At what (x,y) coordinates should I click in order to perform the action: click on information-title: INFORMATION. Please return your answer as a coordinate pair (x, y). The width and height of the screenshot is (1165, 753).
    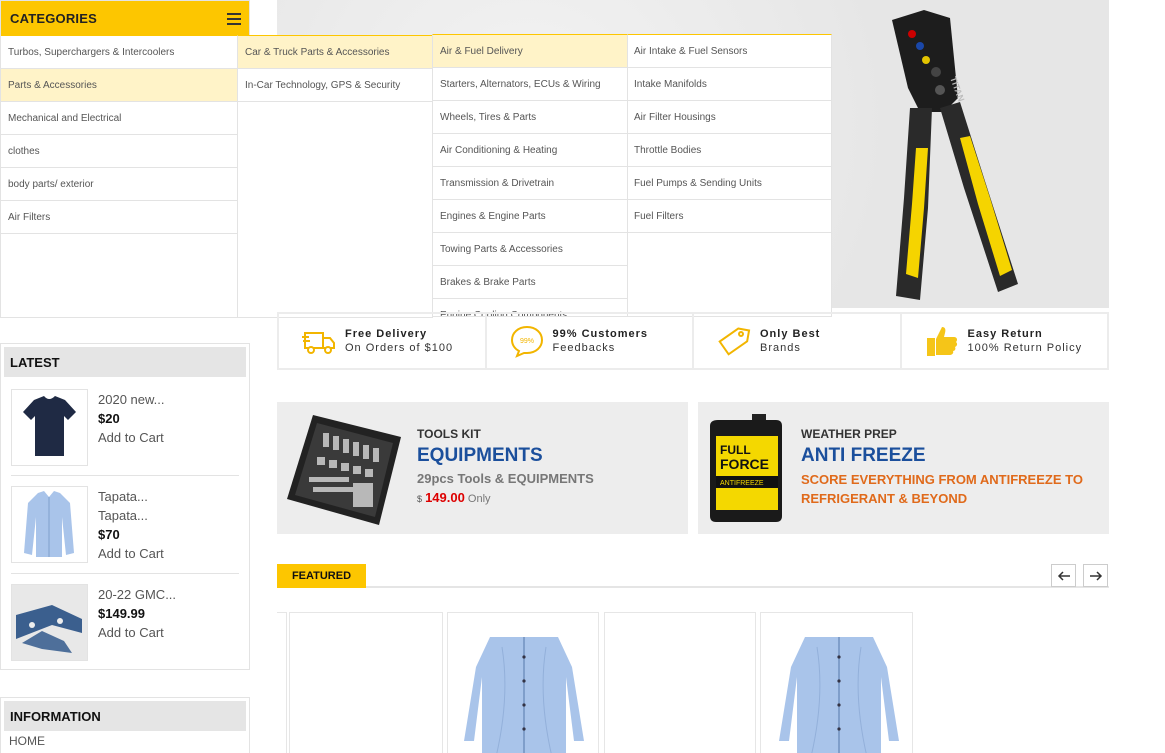
    Looking at the image, I should click on (125, 716).